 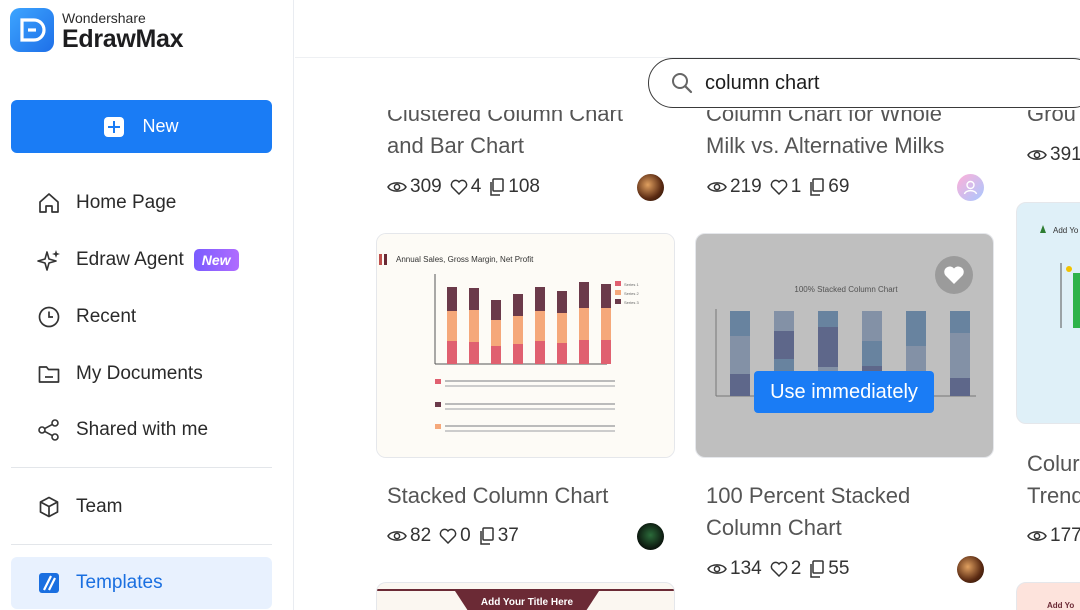 I want to click on logo-brand: Wondershare, so click(x=104, y=17).